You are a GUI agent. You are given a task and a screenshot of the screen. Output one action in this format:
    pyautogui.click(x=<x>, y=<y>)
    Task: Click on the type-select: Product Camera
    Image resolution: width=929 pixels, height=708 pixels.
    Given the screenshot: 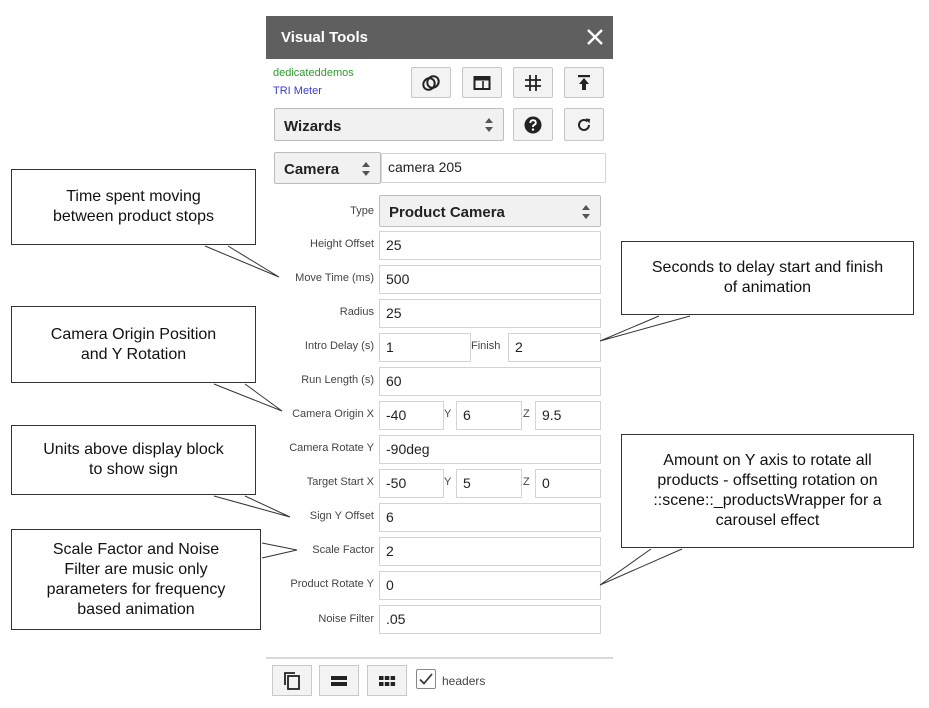 What is the action you would take?
    pyautogui.click(x=490, y=211)
    